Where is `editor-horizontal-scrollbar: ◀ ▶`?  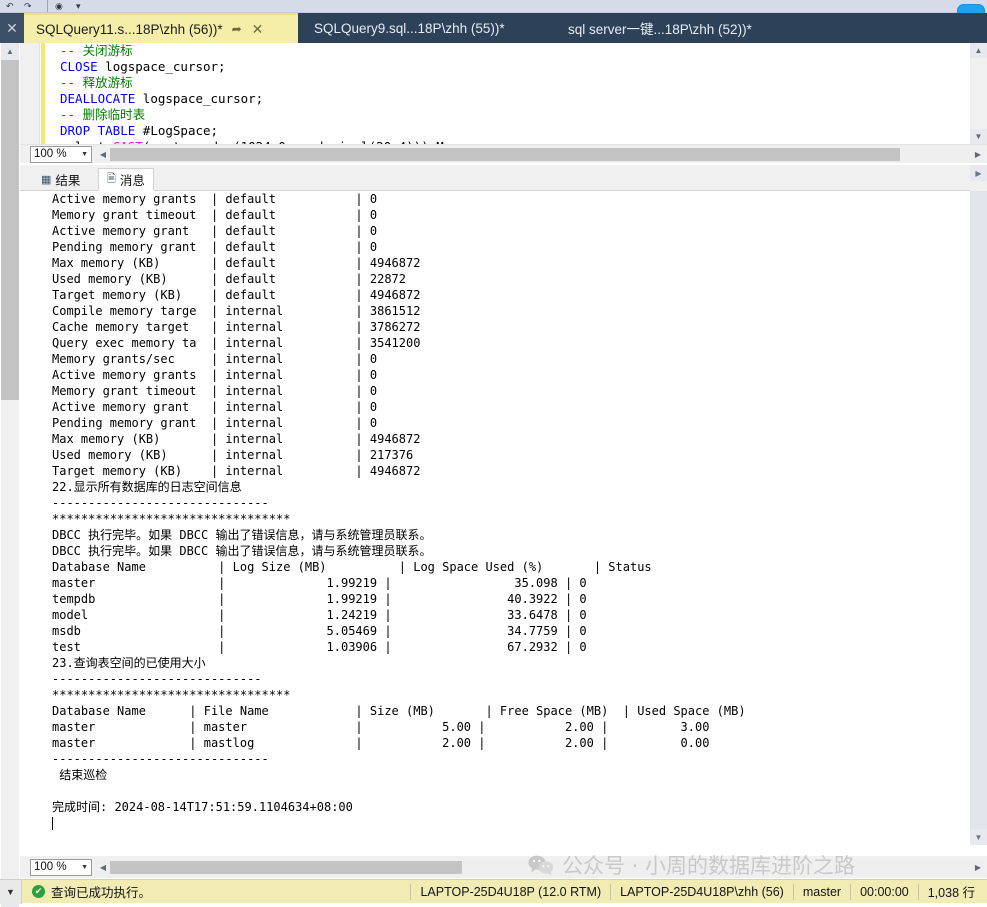
editor-horizontal-scrollbar: ◀ ▶ is located at coordinates (540, 154).